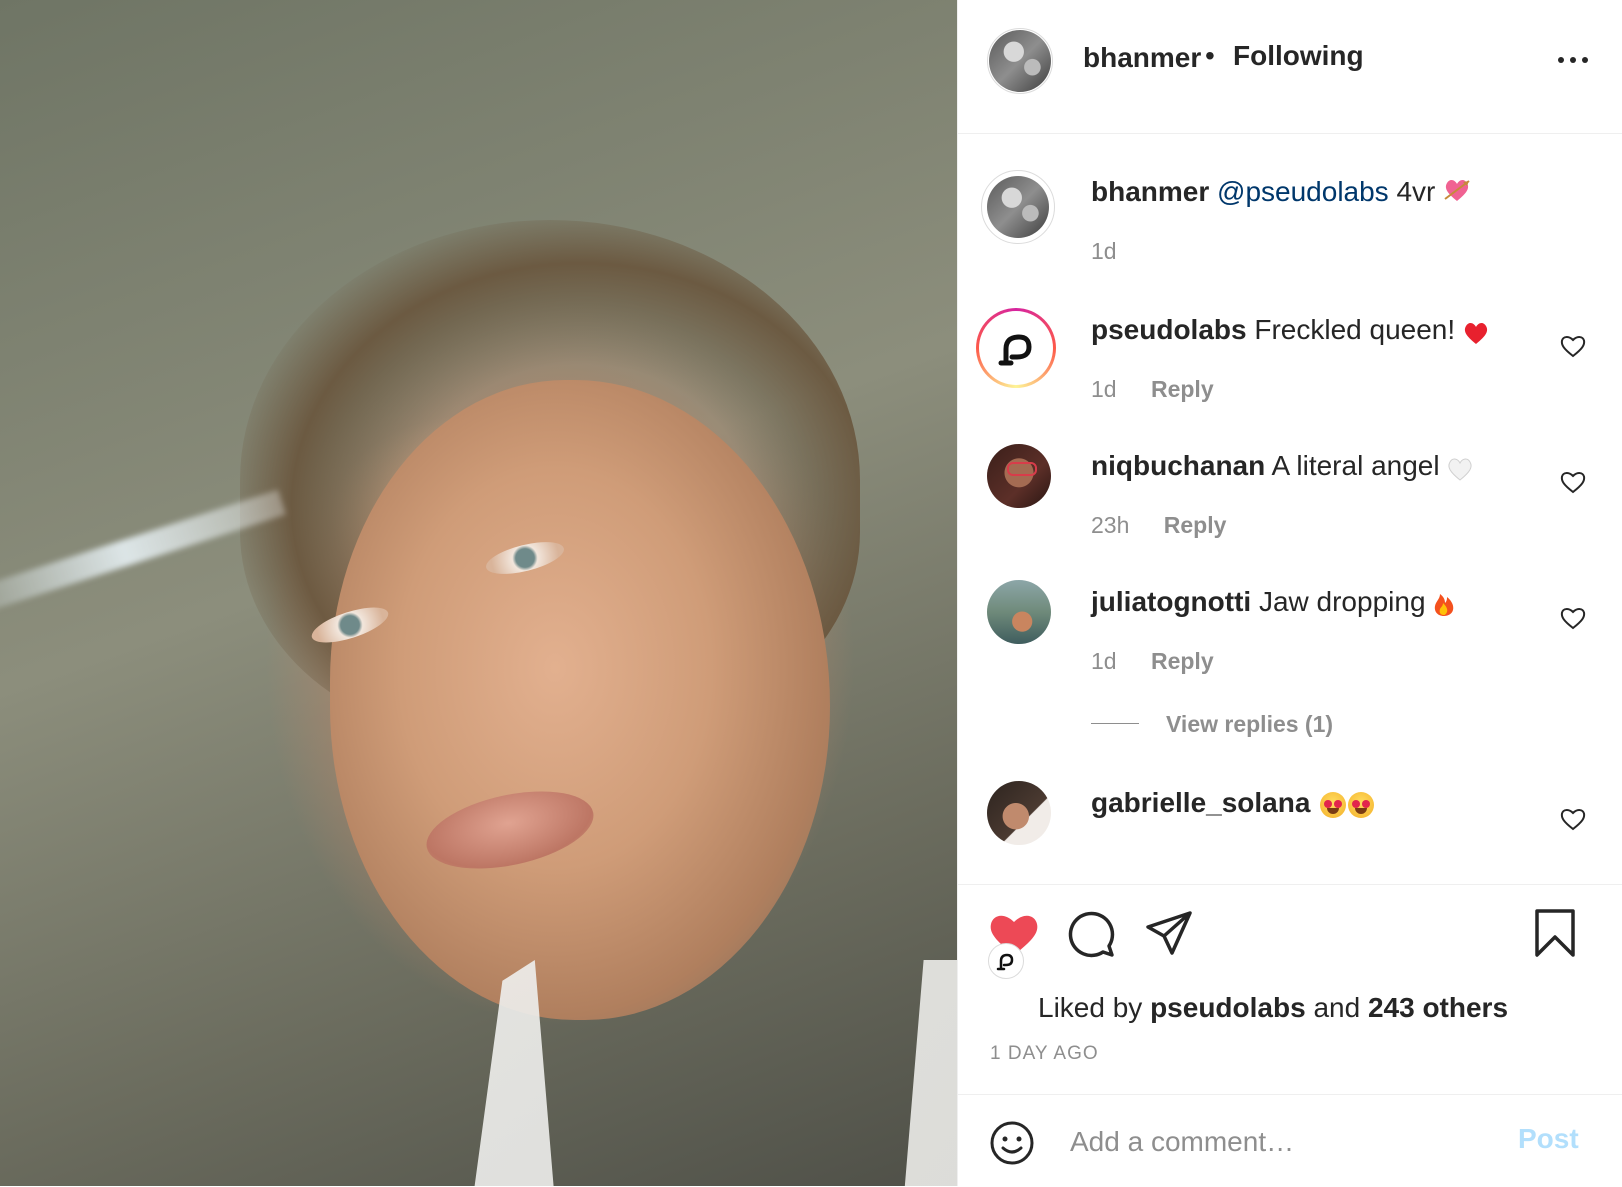 The height and width of the screenshot is (1187, 1622). What do you see at coordinates (1142, 58) in the screenshot?
I see `author-username: bhanmer` at bounding box center [1142, 58].